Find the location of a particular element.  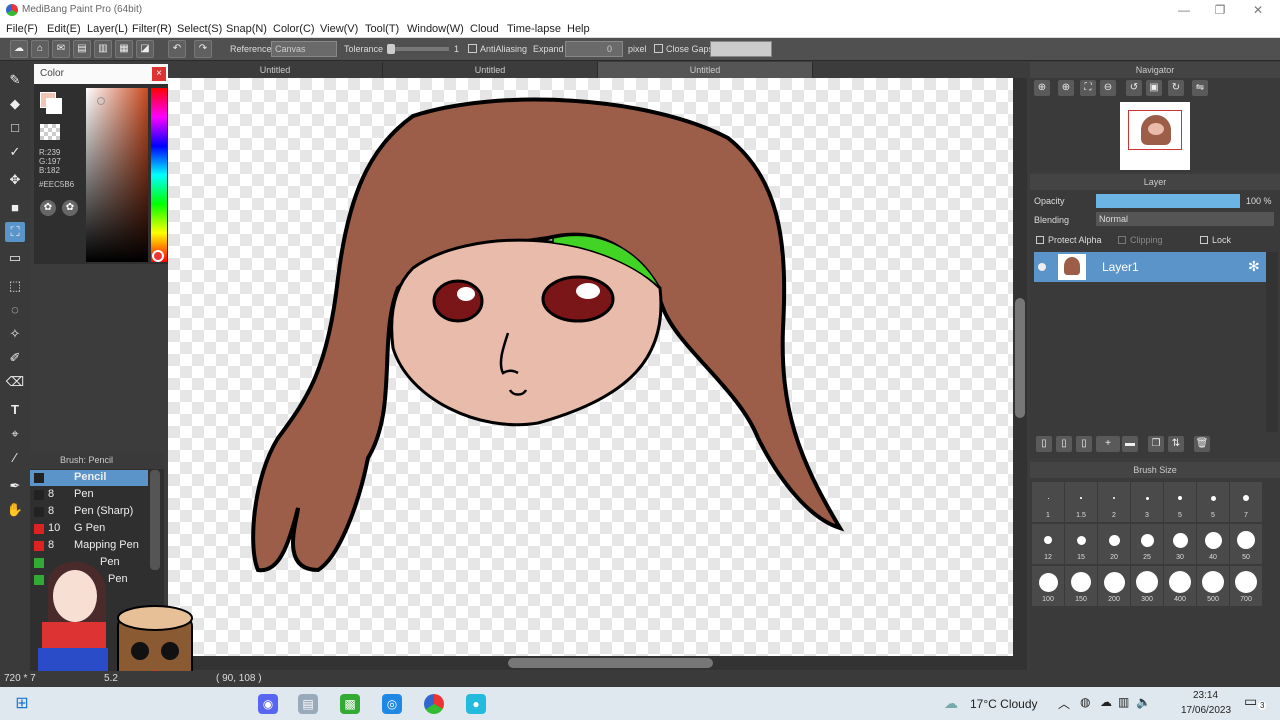

palette-icon: ✿ is located at coordinates (48, 208).